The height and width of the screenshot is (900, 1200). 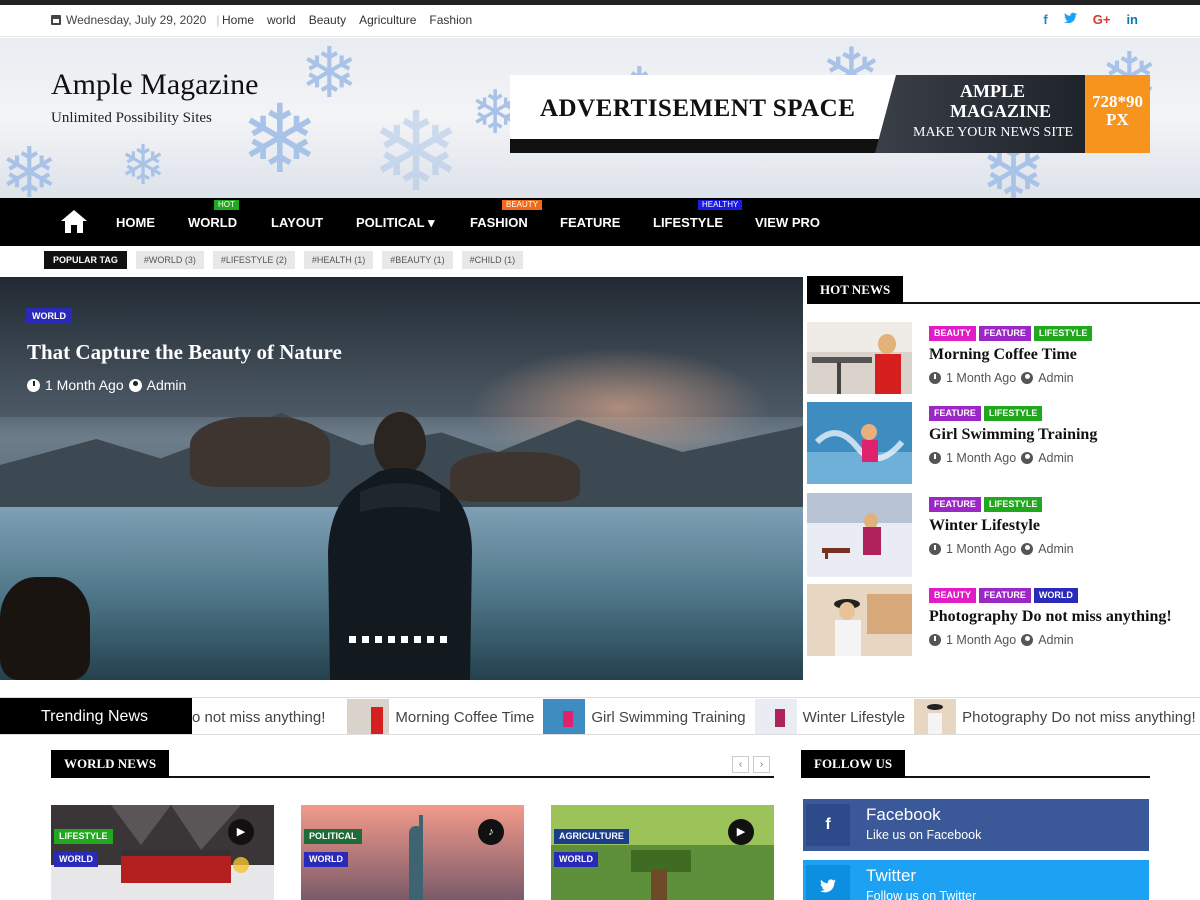 I want to click on social-subtext: Follow us on Twitter, so click(x=921, y=894).